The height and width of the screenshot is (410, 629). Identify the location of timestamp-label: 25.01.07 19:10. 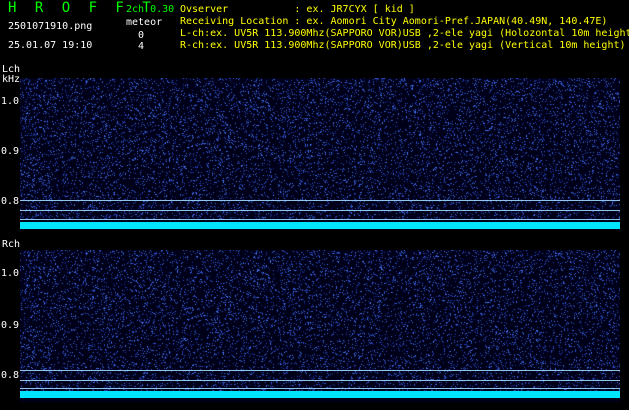
(50, 45).